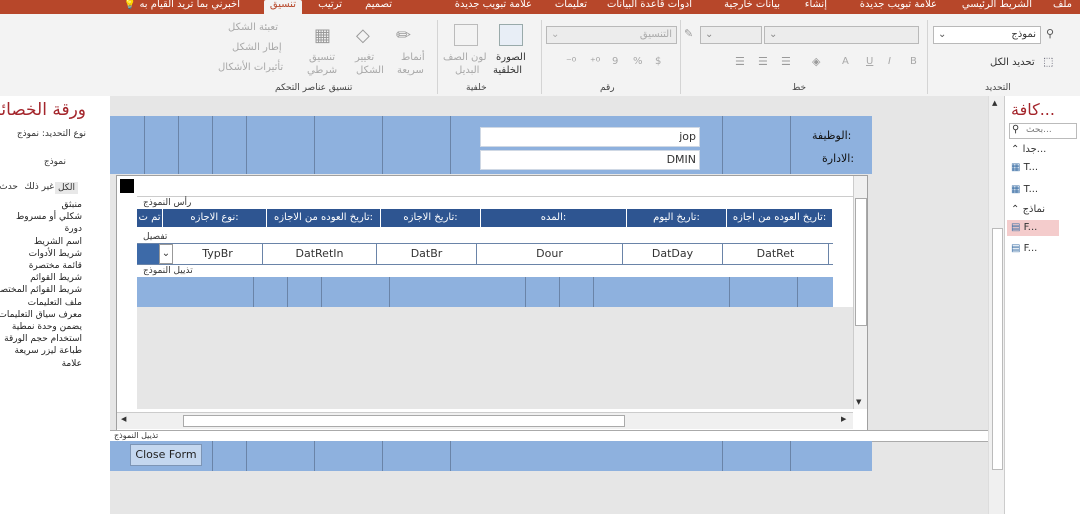 This screenshot has height=514, width=1080. What do you see at coordinates (41, 290) in the screenshot?
I see `property-item: شريط القوائم المختصرة` at bounding box center [41, 290].